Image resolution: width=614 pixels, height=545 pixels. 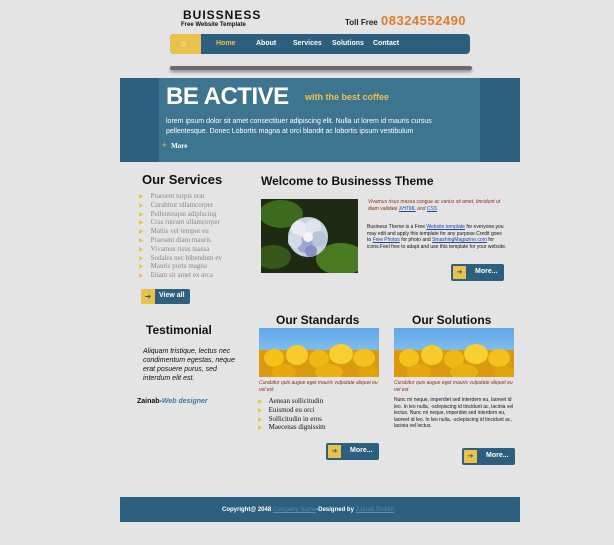 I want to click on hero-more-link: + More, so click(x=174, y=145).